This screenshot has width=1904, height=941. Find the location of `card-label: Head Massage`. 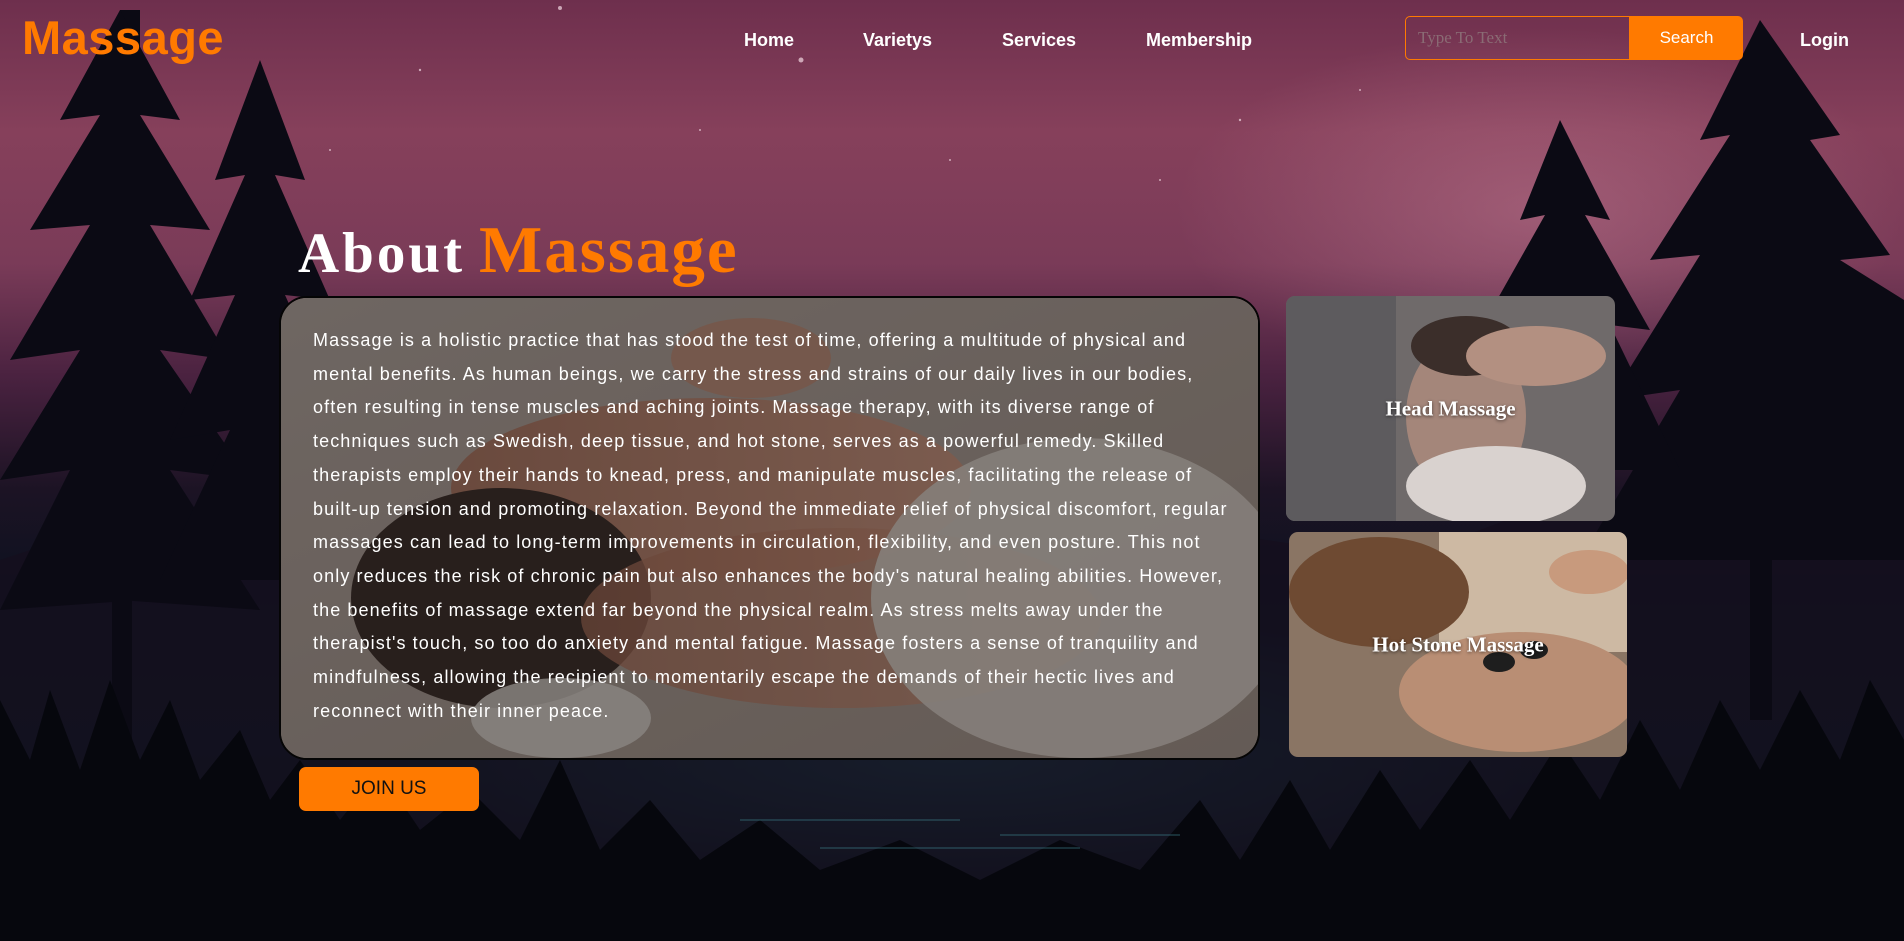

card-label: Head Massage is located at coordinates (1450, 408).